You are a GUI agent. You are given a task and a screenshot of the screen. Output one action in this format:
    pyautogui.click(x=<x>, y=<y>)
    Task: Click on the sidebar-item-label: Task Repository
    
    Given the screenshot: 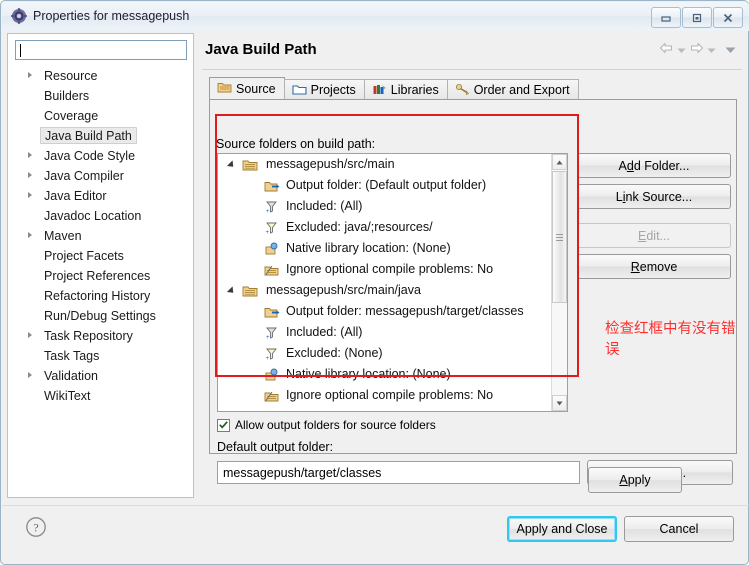 What is the action you would take?
    pyautogui.click(x=88, y=336)
    